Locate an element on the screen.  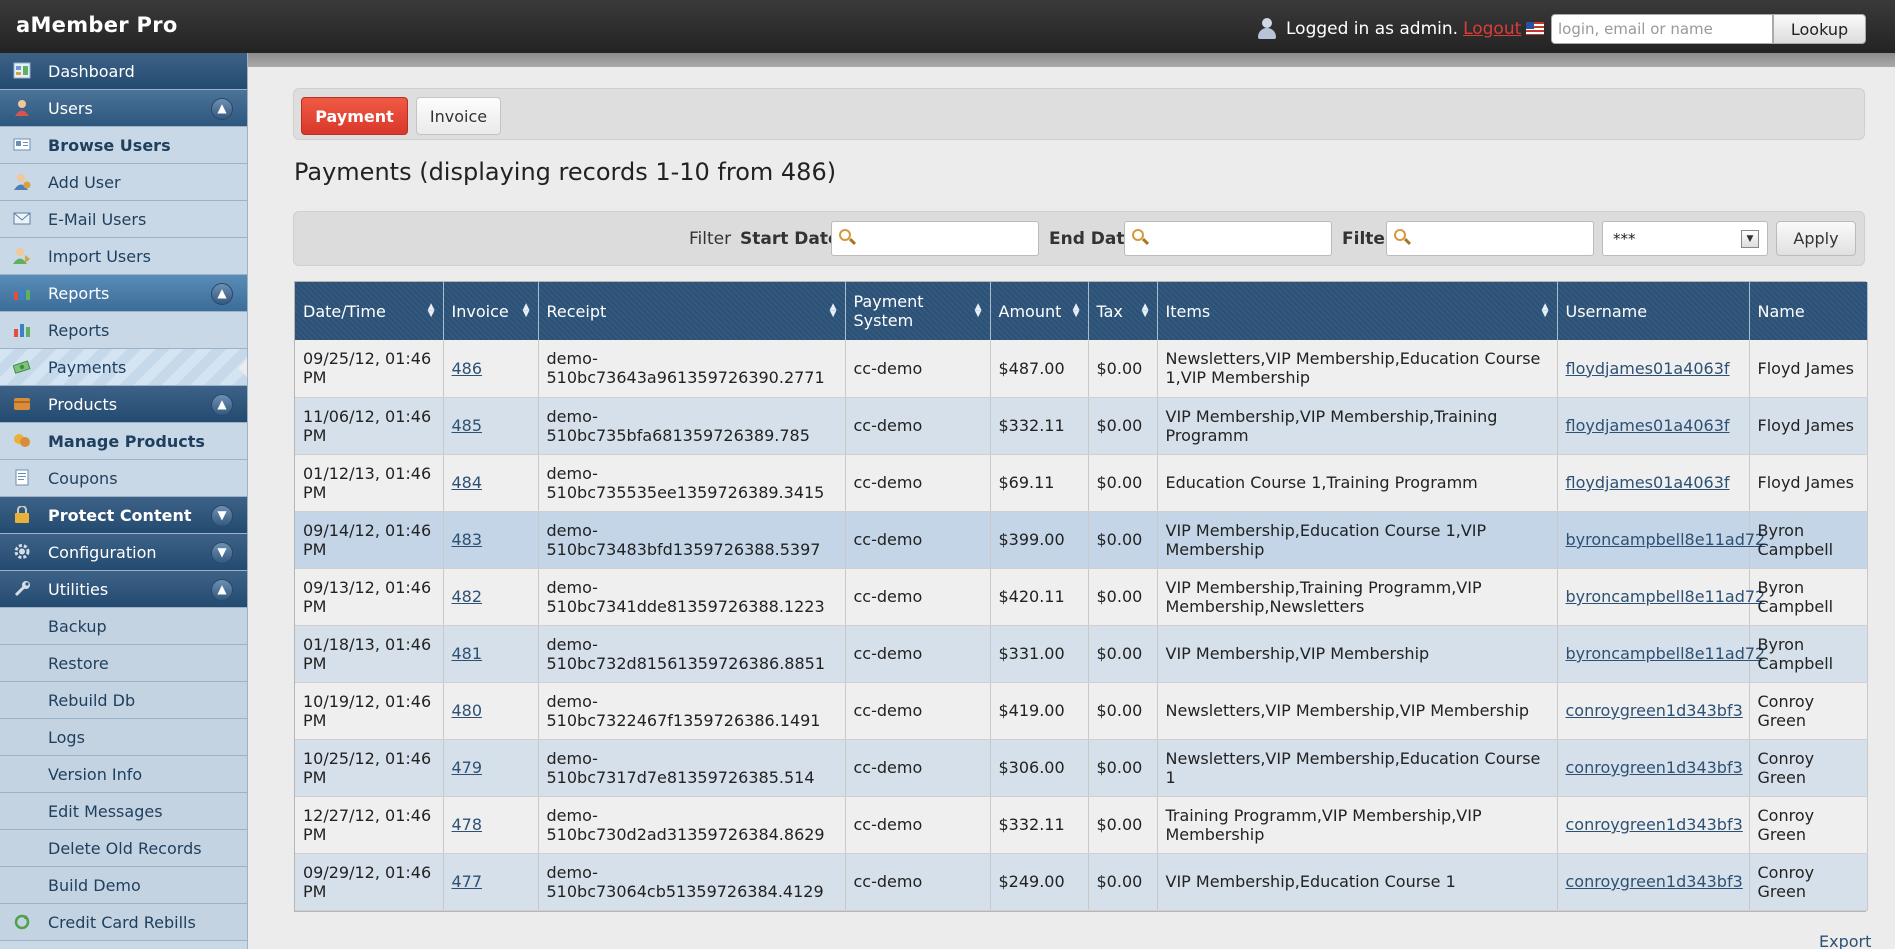
filter-text-input is located at coordinates (1490, 238).